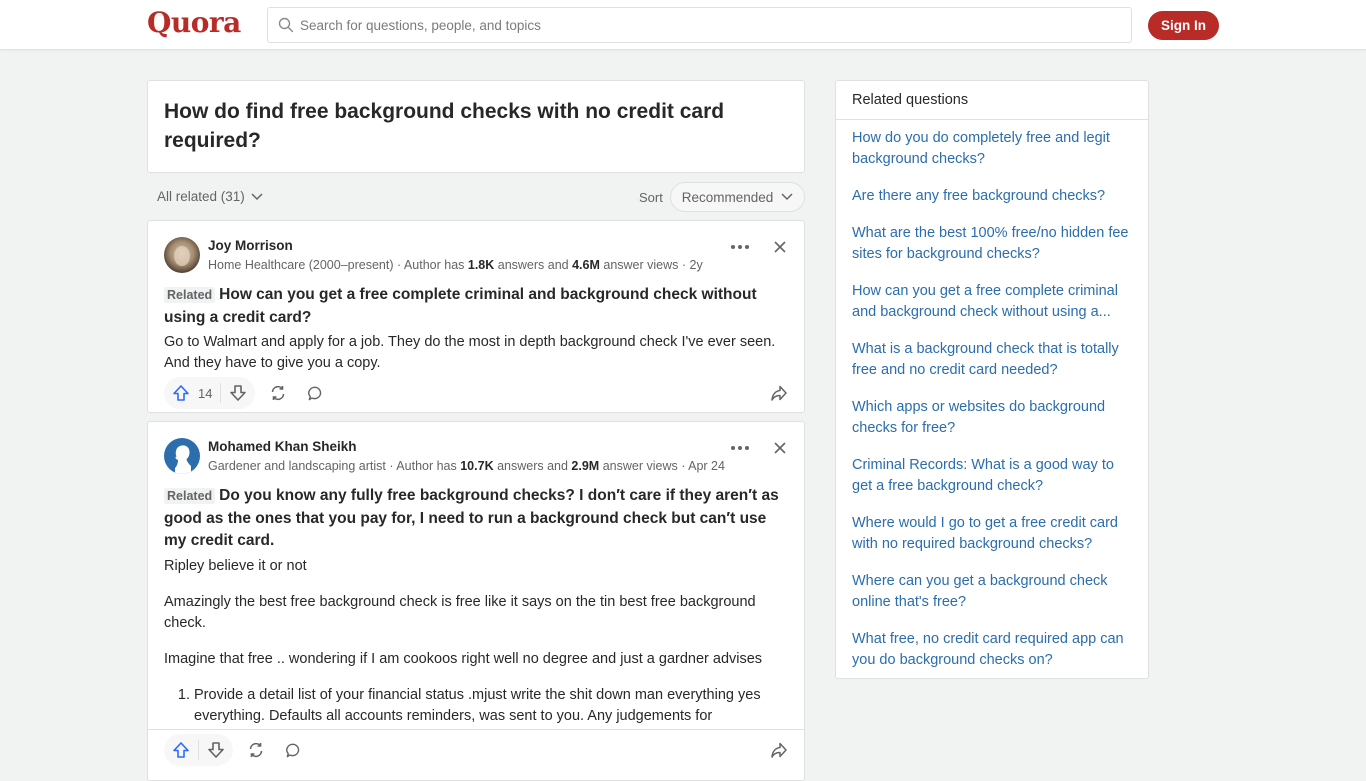 The height and width of the screenshot is (781, 1366). What do you see at coordinates (201, 196) in the screenshot?
I see `all-related-label: All related (31)` at bounding box center [201, 196].